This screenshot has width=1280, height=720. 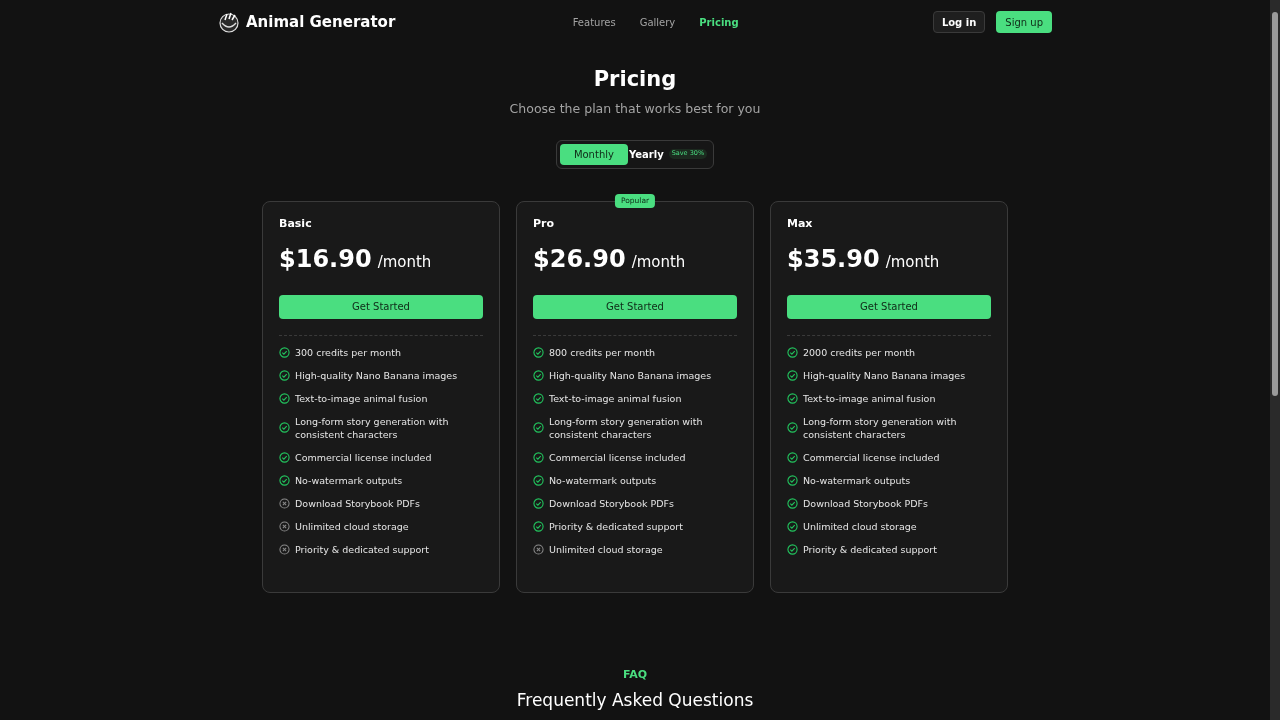 I want to click on logo-icon, so click(x=229, y=22).